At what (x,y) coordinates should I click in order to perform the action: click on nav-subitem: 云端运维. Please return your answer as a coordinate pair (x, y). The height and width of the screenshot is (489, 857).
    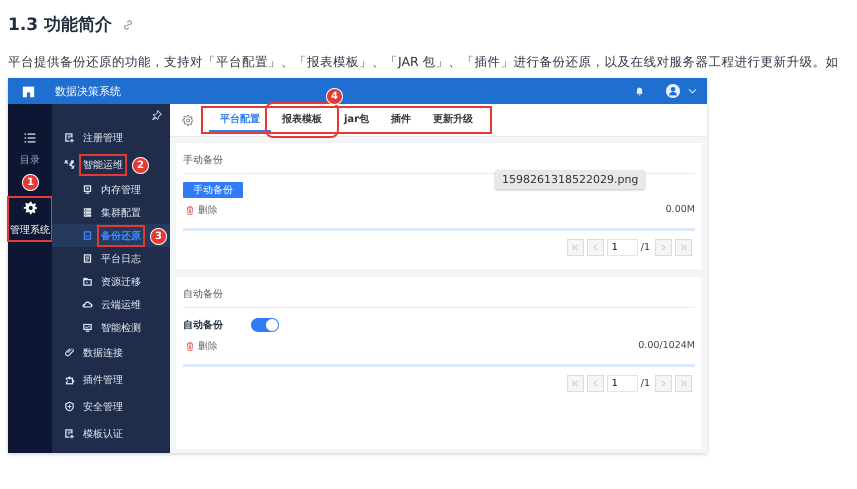
    Looking at the image, I should click on (111, 304).